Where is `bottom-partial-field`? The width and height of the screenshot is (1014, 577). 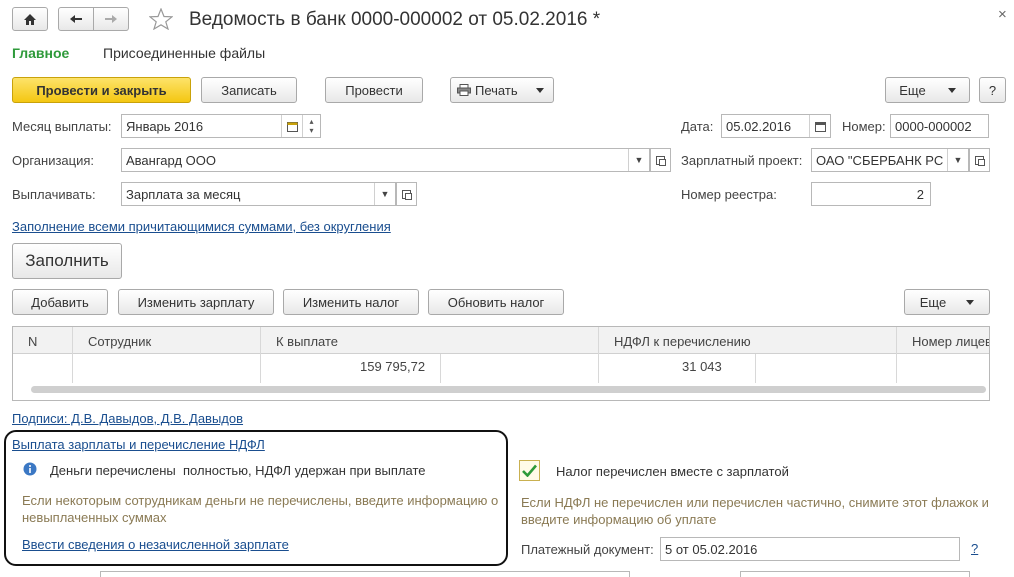
bottom-partial-field is located at coordinates (365, 574).